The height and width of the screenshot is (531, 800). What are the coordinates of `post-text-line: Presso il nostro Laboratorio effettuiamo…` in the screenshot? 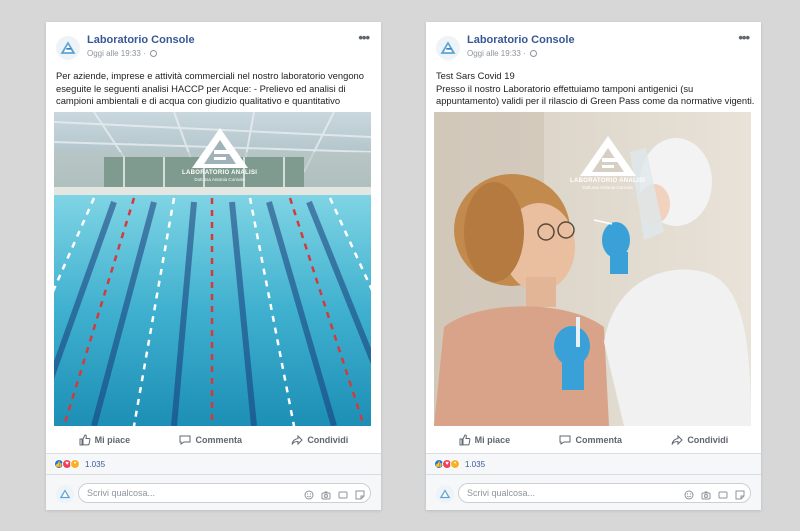 It's located at (565, 88).